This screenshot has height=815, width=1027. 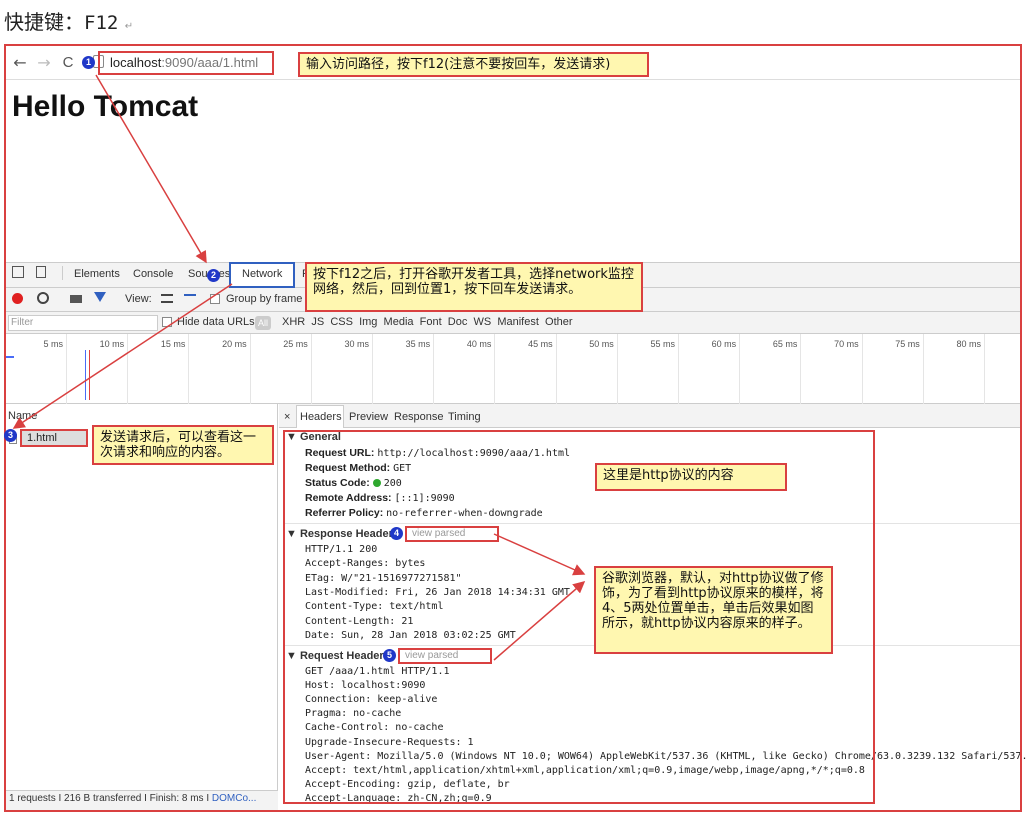 What do you see at coordinates (122, 356) in the screenshot?
I see `arrow-network-to-request` at bounding box center [122, 356].